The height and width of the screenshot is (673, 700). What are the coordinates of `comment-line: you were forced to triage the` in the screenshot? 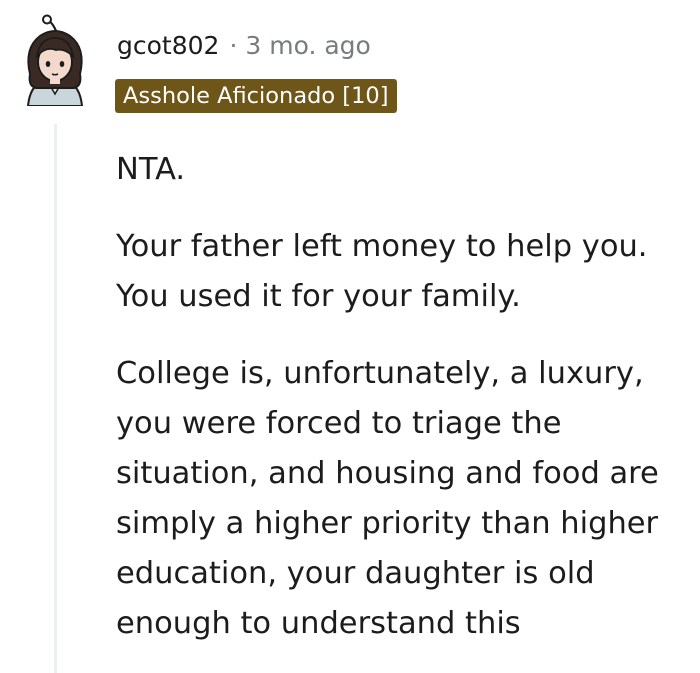 It's located at (339, 423).